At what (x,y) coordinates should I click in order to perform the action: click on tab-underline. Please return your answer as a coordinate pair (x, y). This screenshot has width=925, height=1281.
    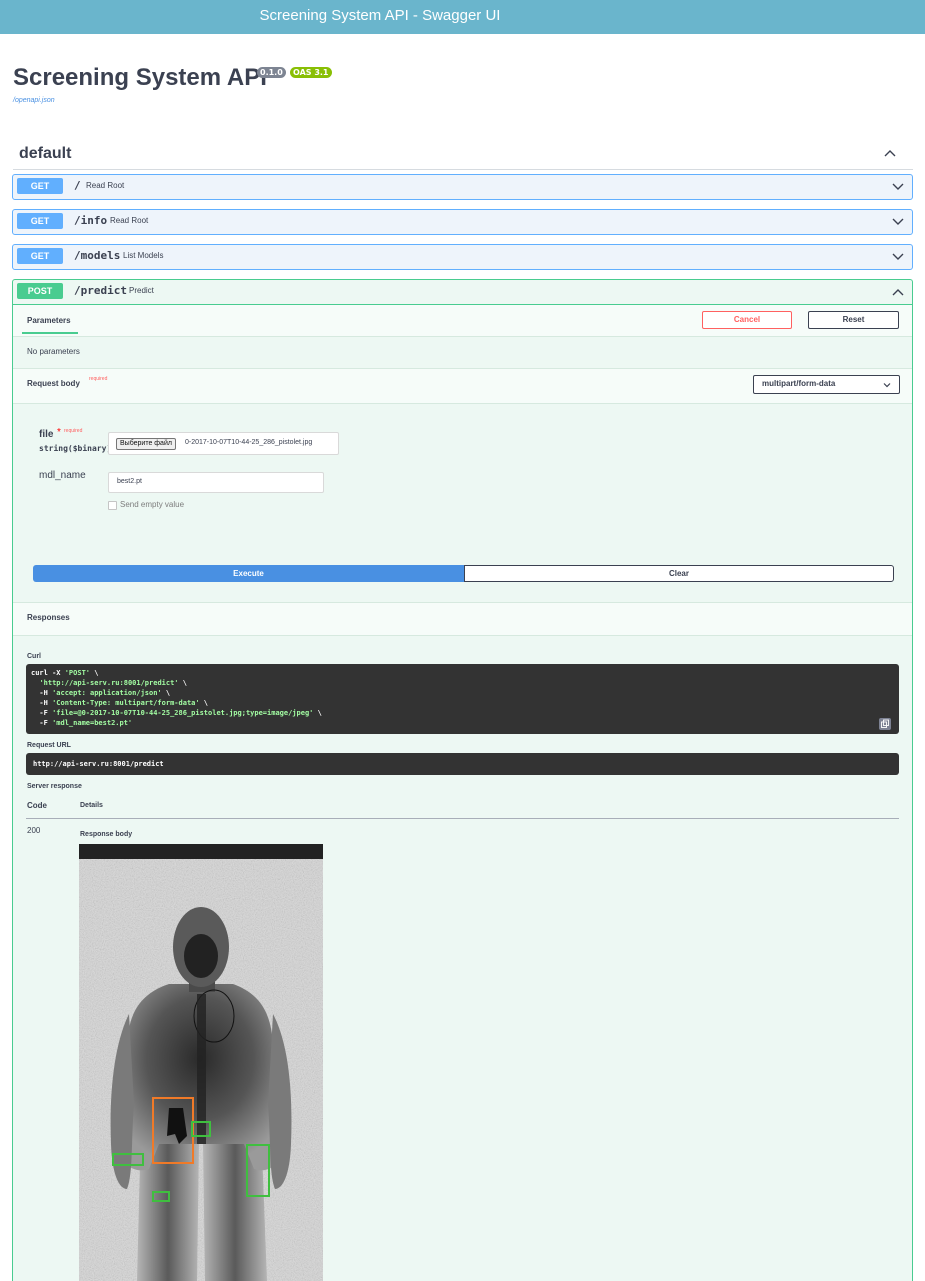
    Looking at the image, I should click on (50, 333).